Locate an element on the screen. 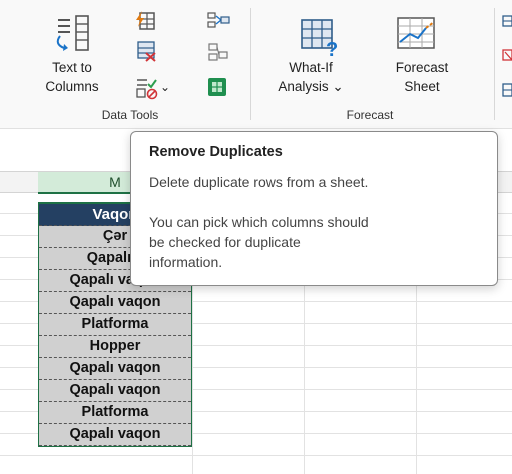 Image resolution: width=512 pixels, height=474 pixels. tooltip-description: Delete duplicate rows from a sheet. is located at coordinates (259, 182).